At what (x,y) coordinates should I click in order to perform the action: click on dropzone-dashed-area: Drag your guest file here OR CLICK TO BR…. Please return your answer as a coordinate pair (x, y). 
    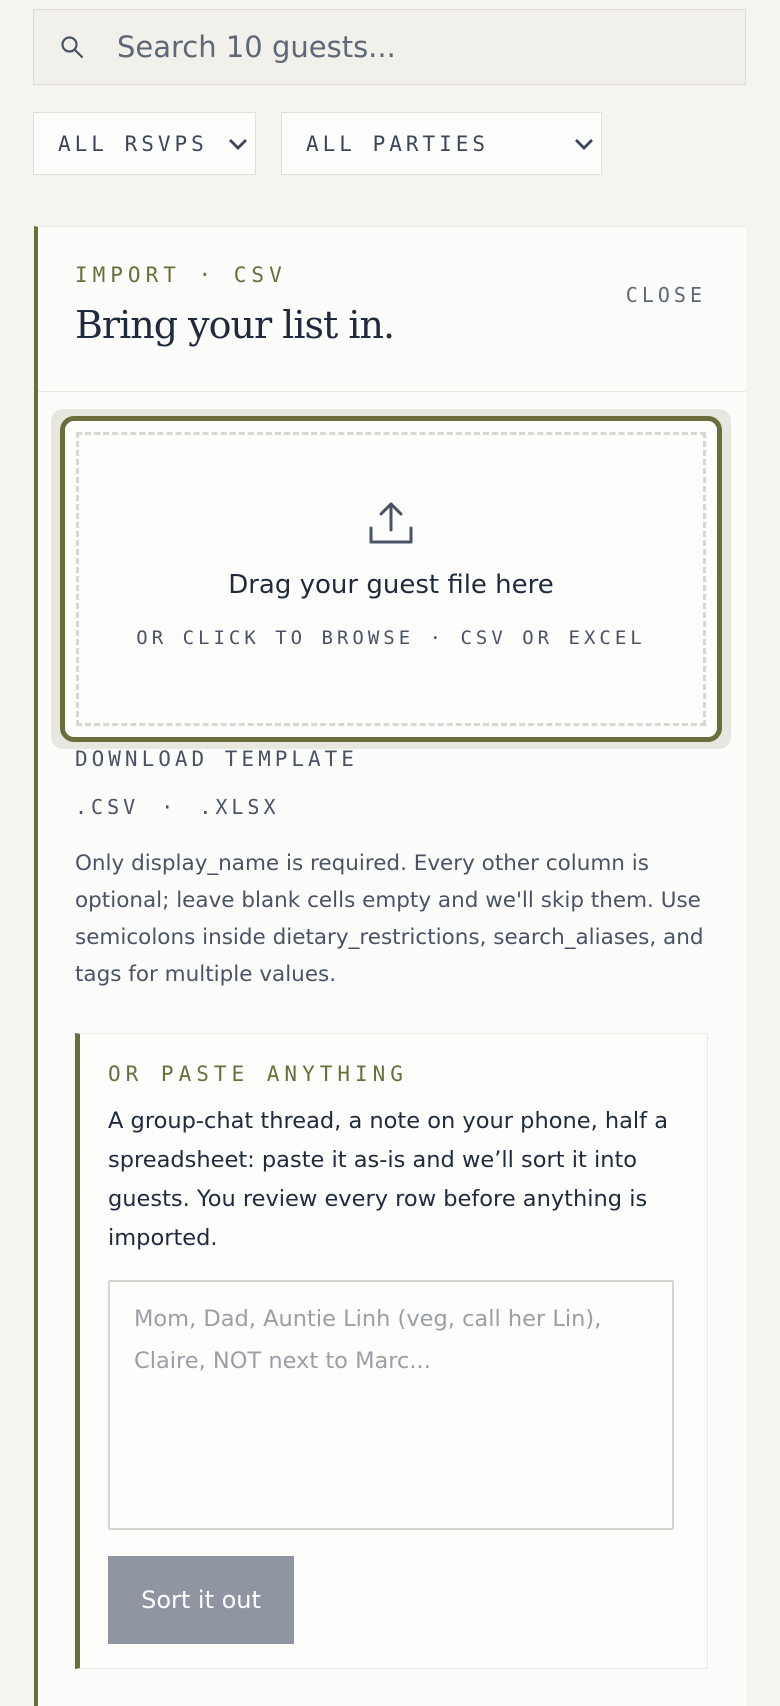
    Looking at the image, I should click on (391, 579).